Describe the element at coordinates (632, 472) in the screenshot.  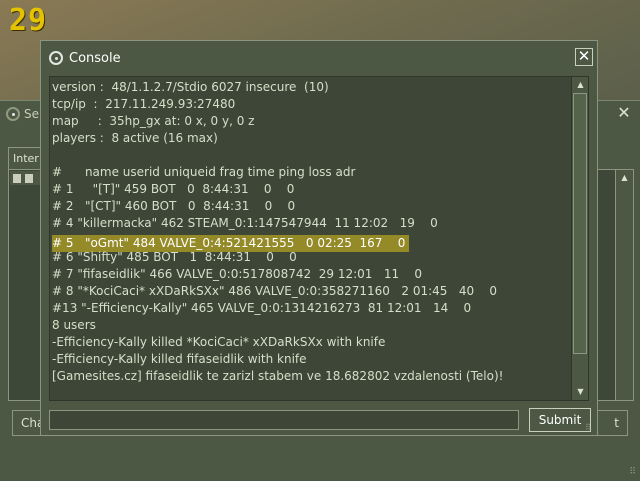
I see `background-resize-grip-icon: ⠿` at that location.